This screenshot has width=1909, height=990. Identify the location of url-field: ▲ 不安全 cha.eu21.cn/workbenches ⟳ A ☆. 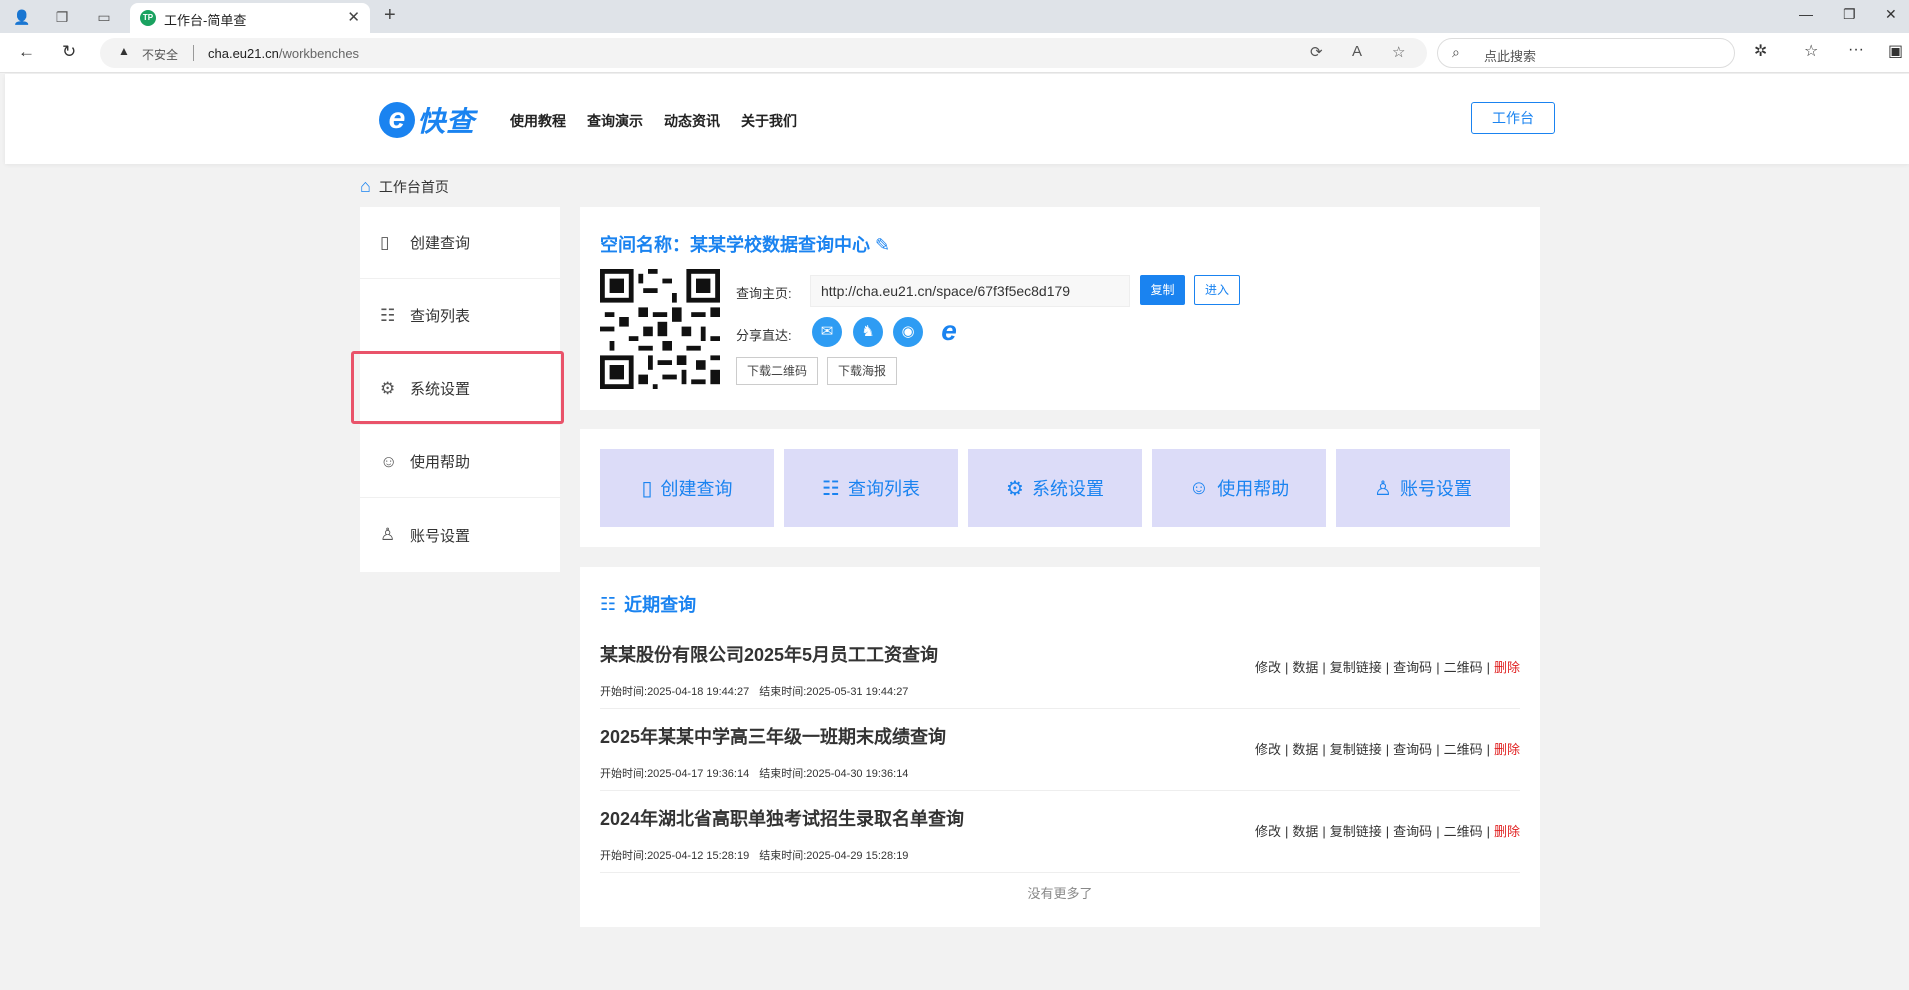
(763, 53).